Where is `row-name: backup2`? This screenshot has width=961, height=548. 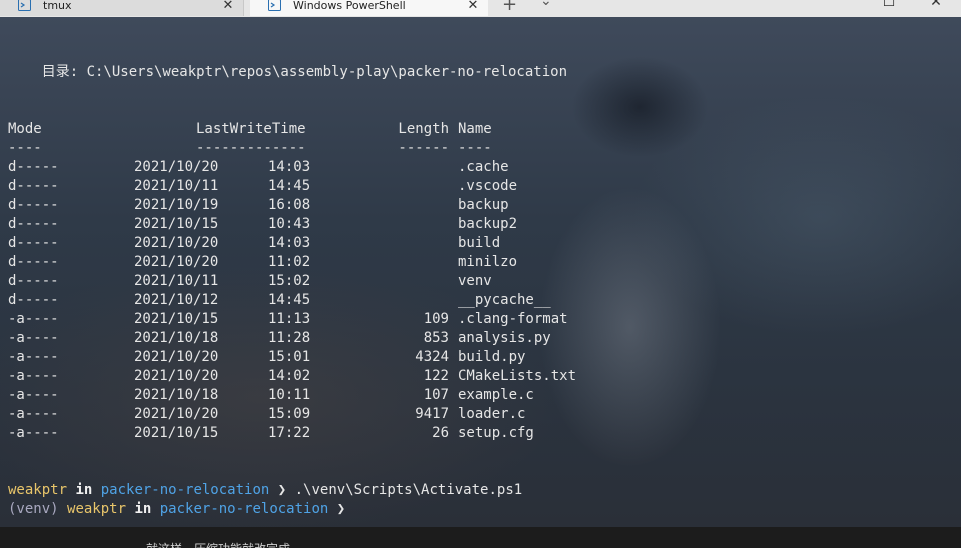
row-name: backup2 is located at coordinates (488, 224).